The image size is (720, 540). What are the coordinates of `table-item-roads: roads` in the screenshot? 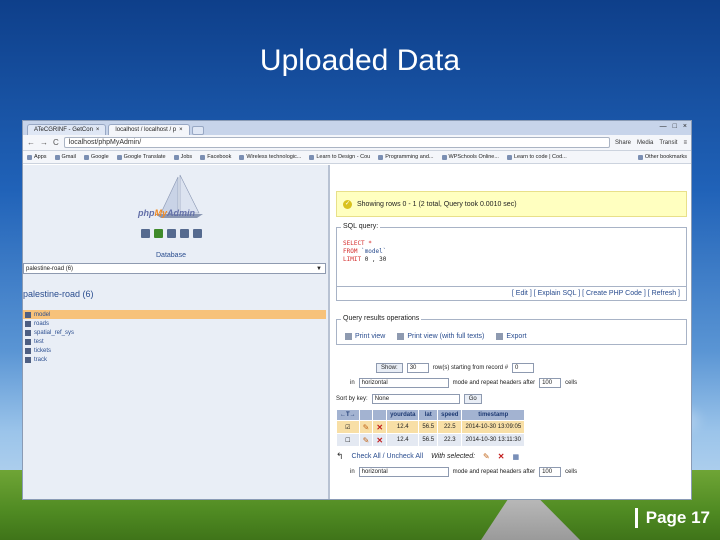 It's located at (174, 323).